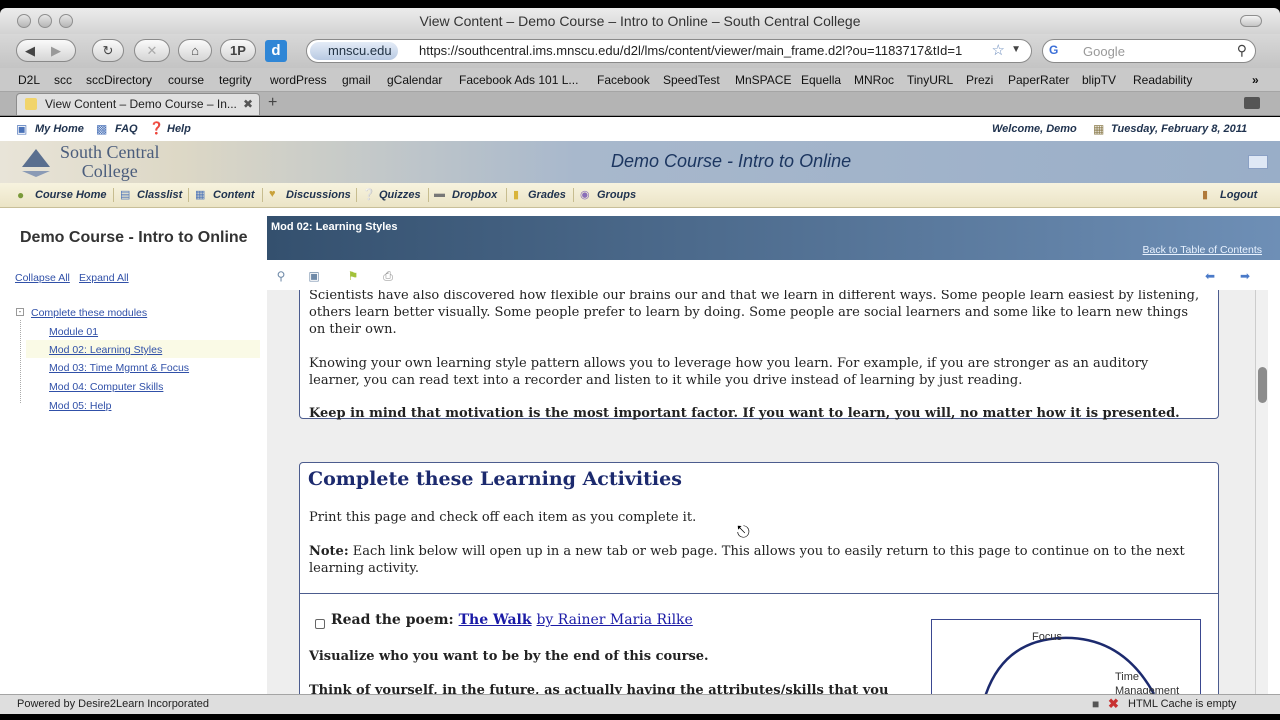 This screenshot has width=1280, height=720. Describe the element at coordinates (179, 129) in the screenshot. I see `help-link: Help` at that location.